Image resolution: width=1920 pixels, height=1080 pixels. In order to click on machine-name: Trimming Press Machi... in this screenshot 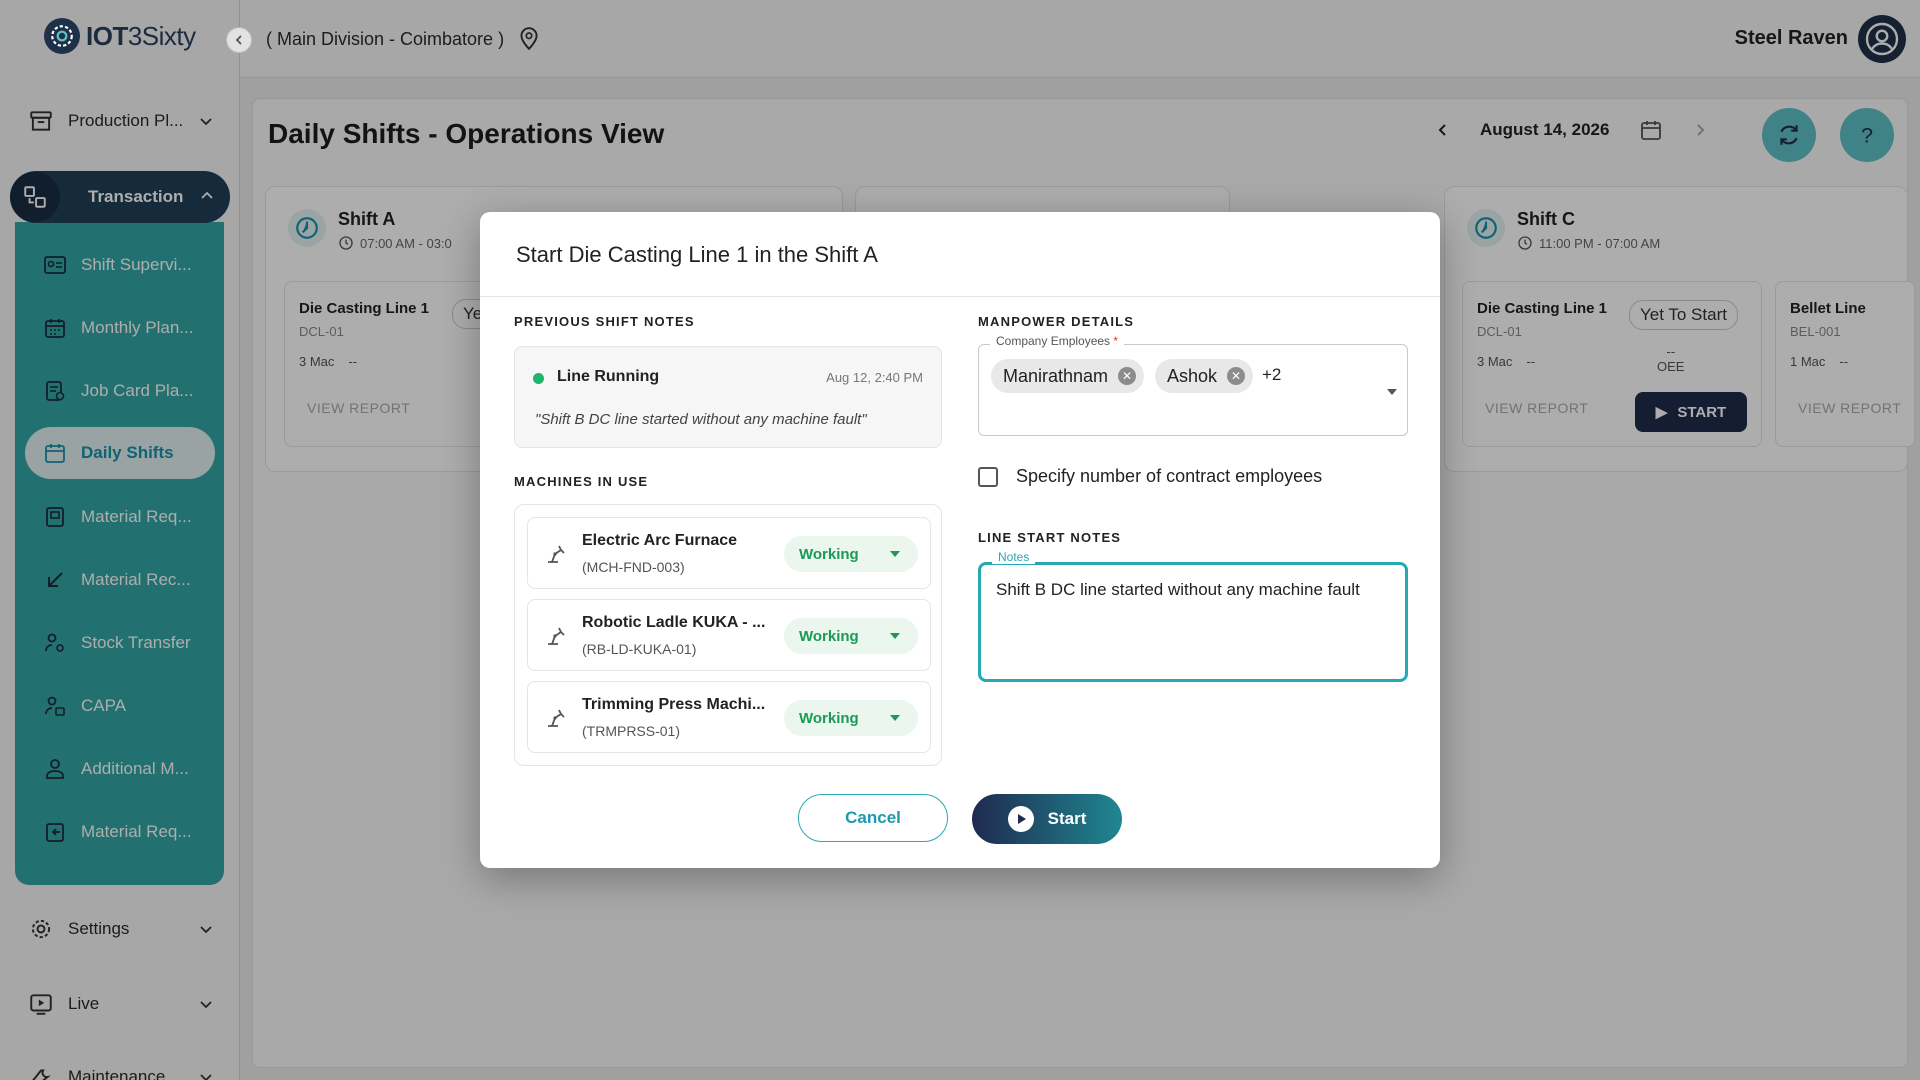, I will do `click(674, 704)`.